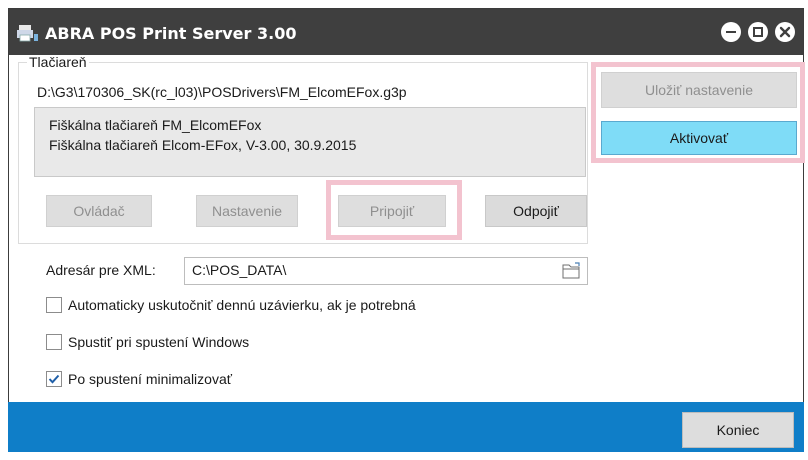  What do you see at coordinates (150, 379) in the screenshot?
I see `minimize-on-start-label: Po spustení minimalizovať` at bounding box center [150, 379].